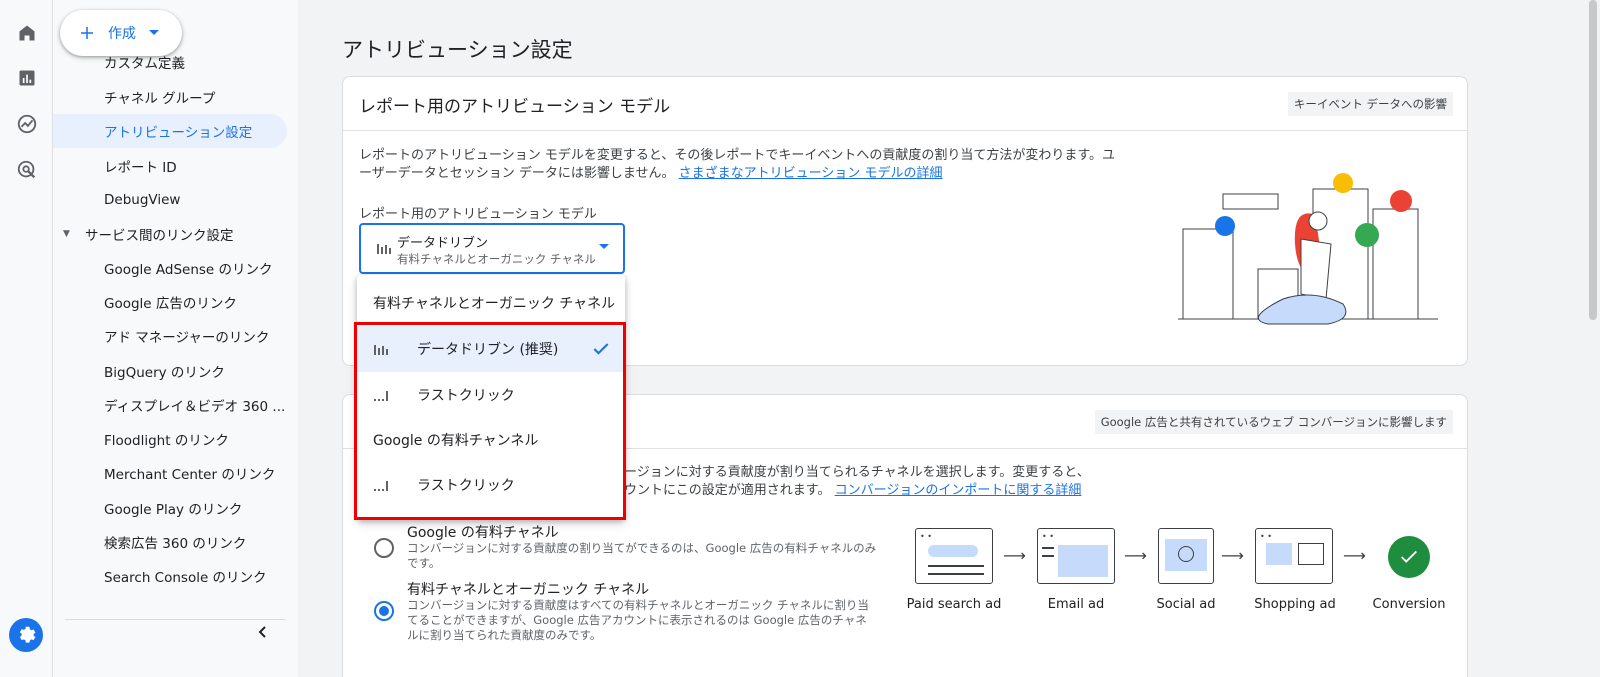 The height and width of the screenshot is (677, 1600). Describe the element at coordinates (954, 556) in the screenshot. I see `paid-search-ad-illustration: • •` at that location.